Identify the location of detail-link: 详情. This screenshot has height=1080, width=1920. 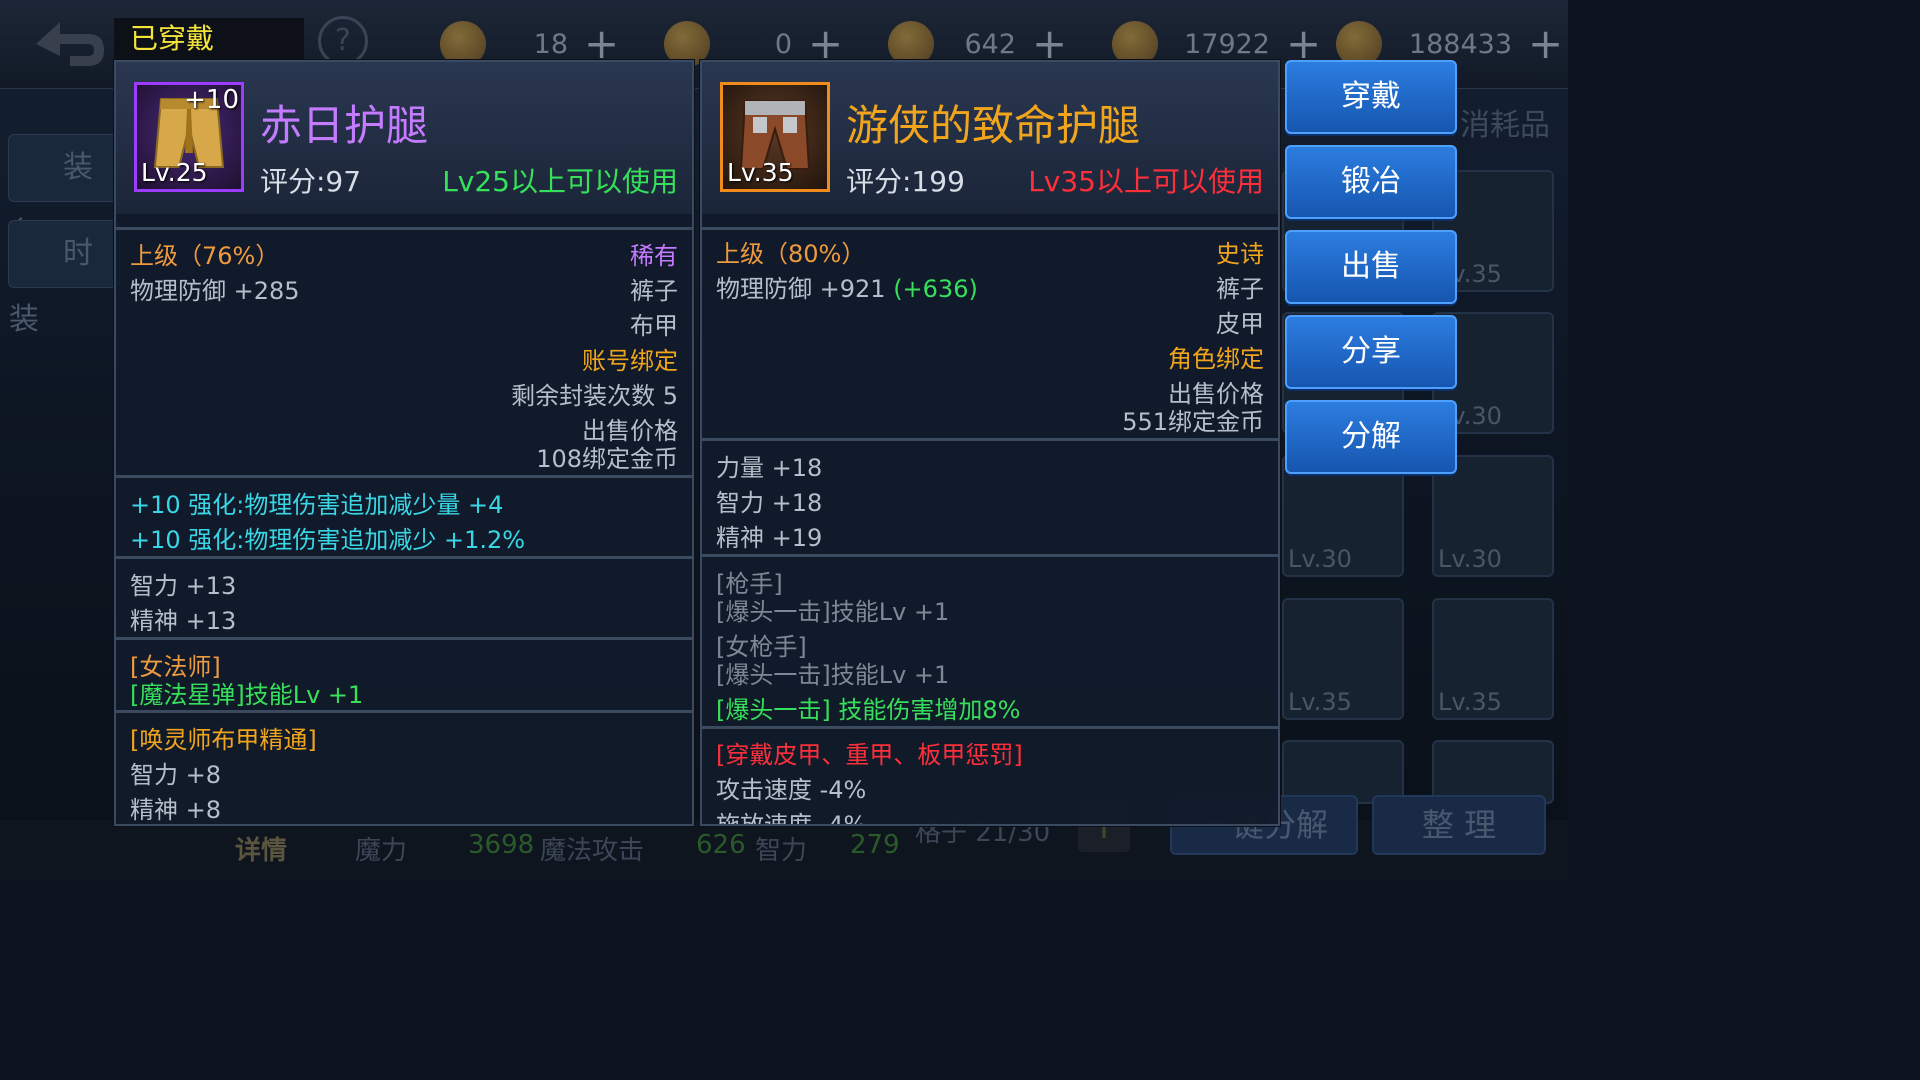
(261, 848).